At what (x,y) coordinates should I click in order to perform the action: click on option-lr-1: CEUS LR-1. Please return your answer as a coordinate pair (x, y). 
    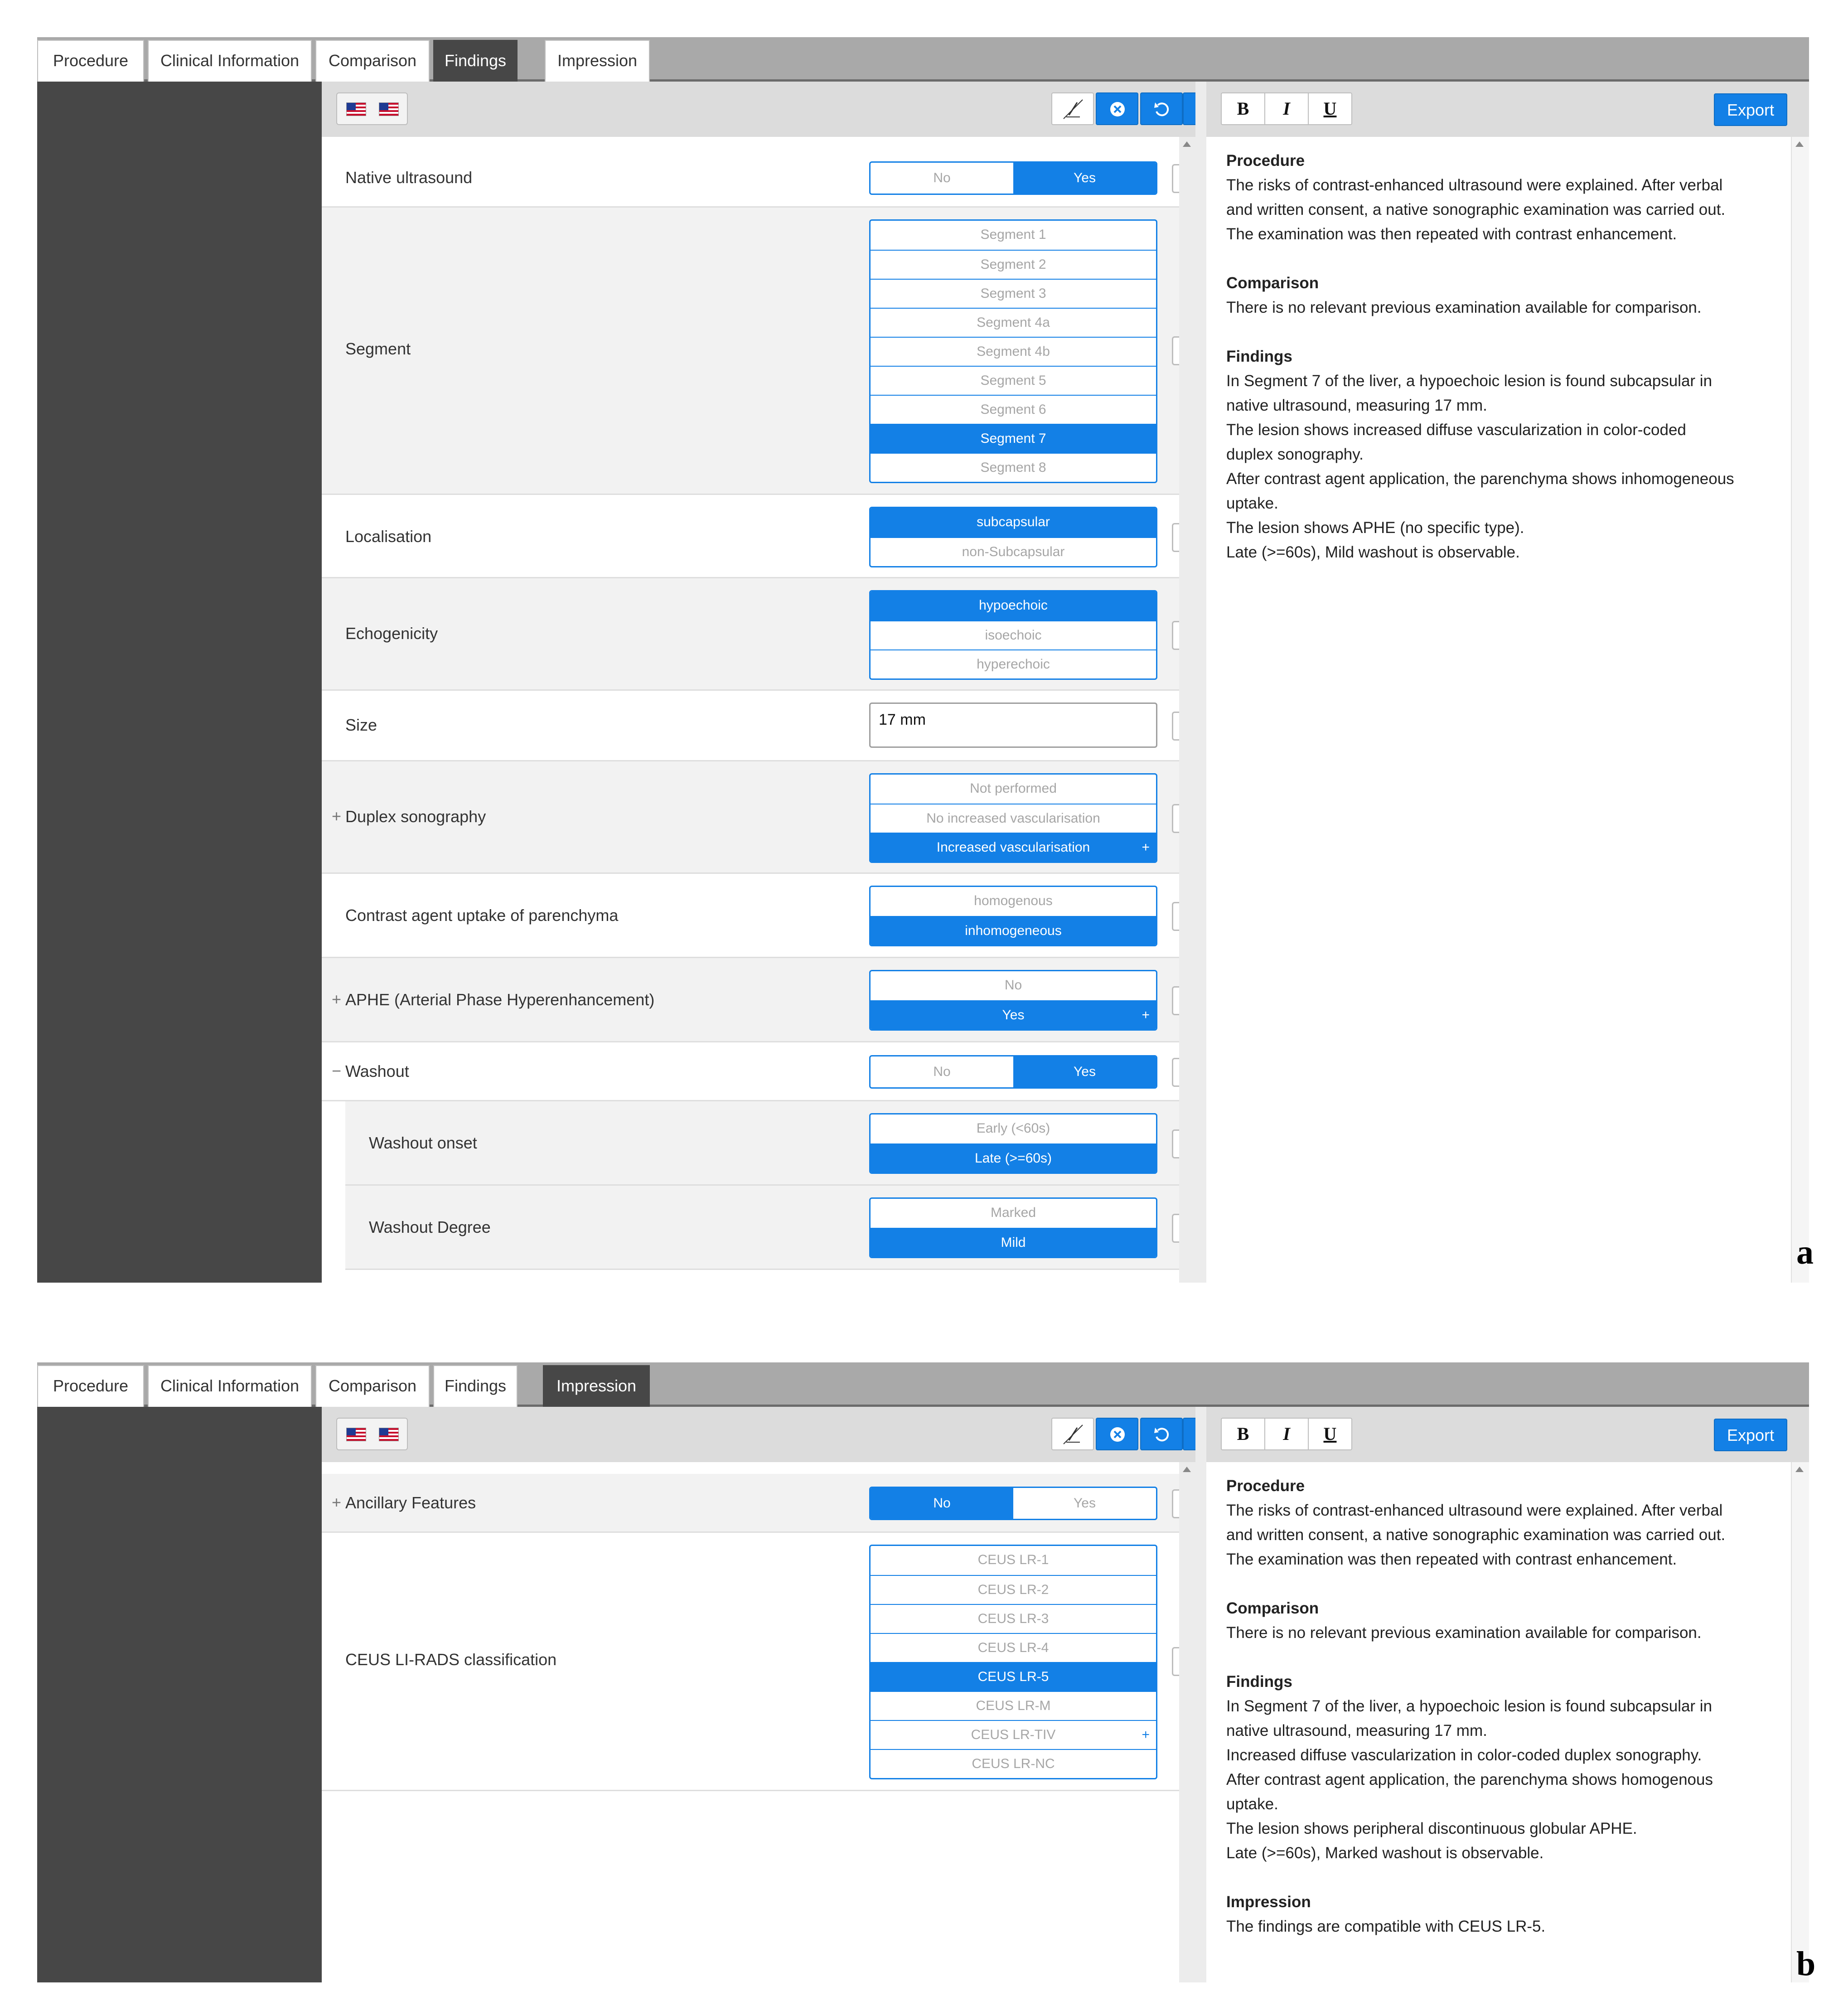
    Looking at the image, I should click on (1013, 1560).